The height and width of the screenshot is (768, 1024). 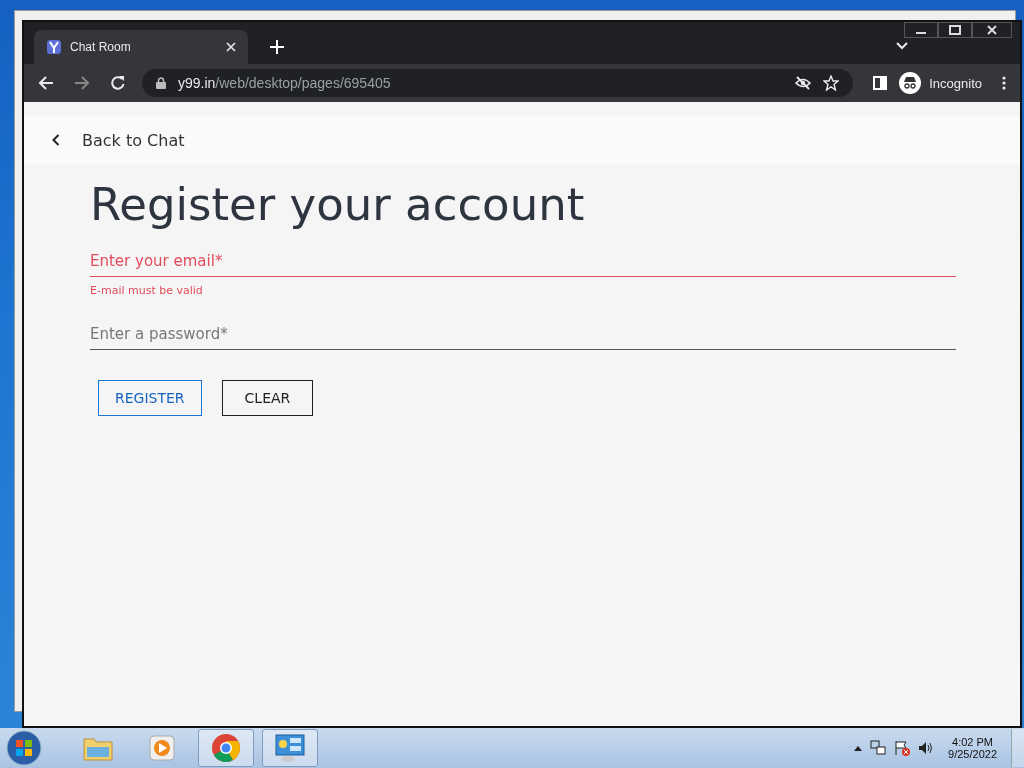 I want to click on maximize-icon, so click(x=955, y=30).